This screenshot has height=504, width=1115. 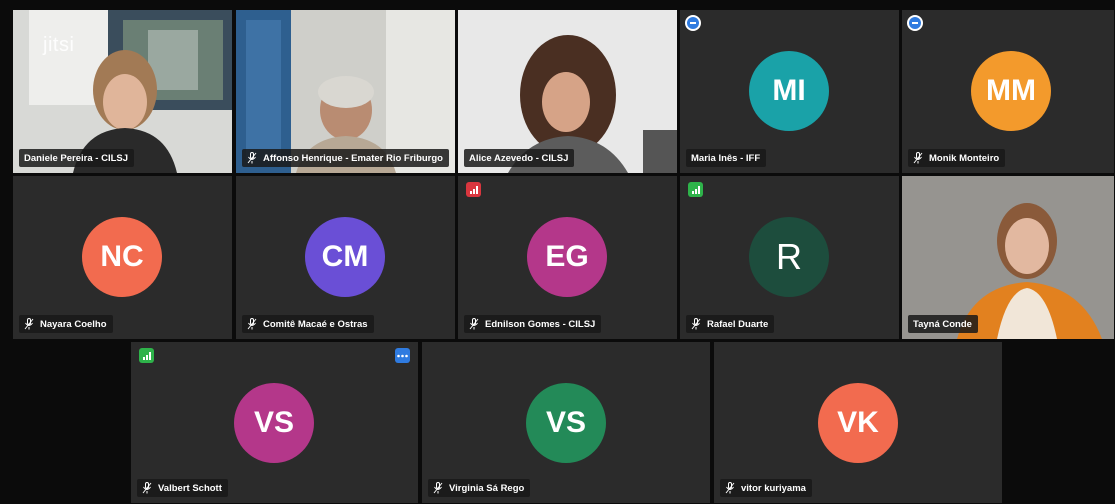 I want to click on participant-name-label: vitor kuriyama, so click(x=766, y=488).